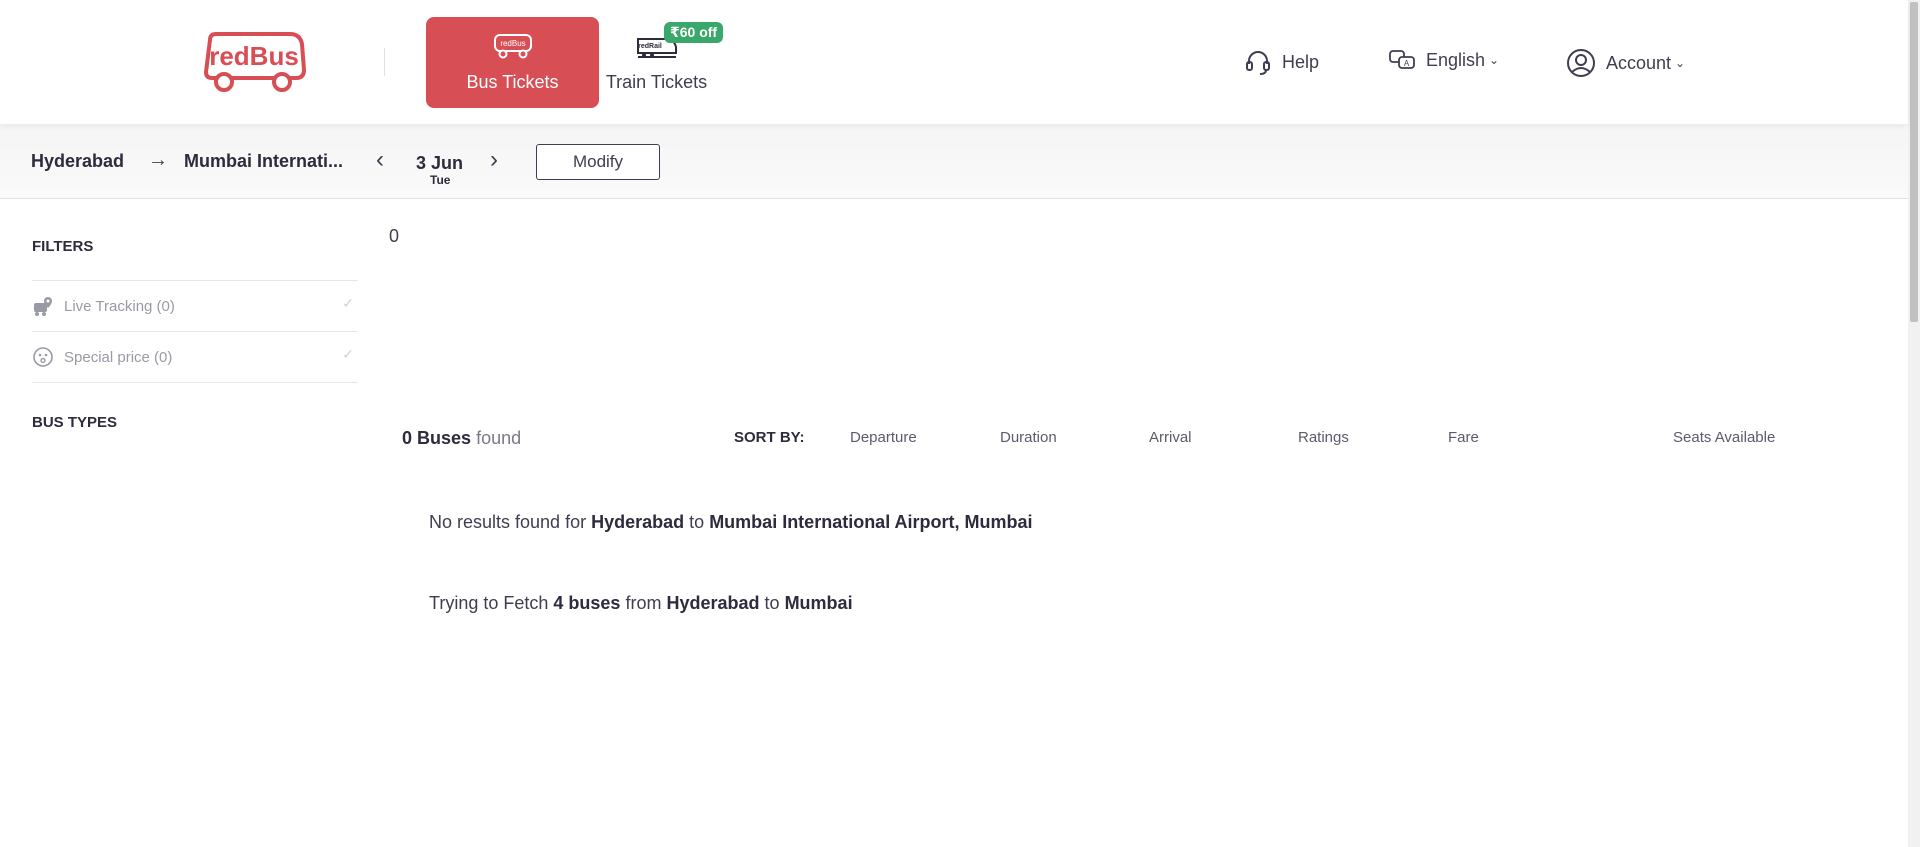  Describe the element at coordinates (1407, 63) in the screenshot. I see `svg-text: A` at that location.